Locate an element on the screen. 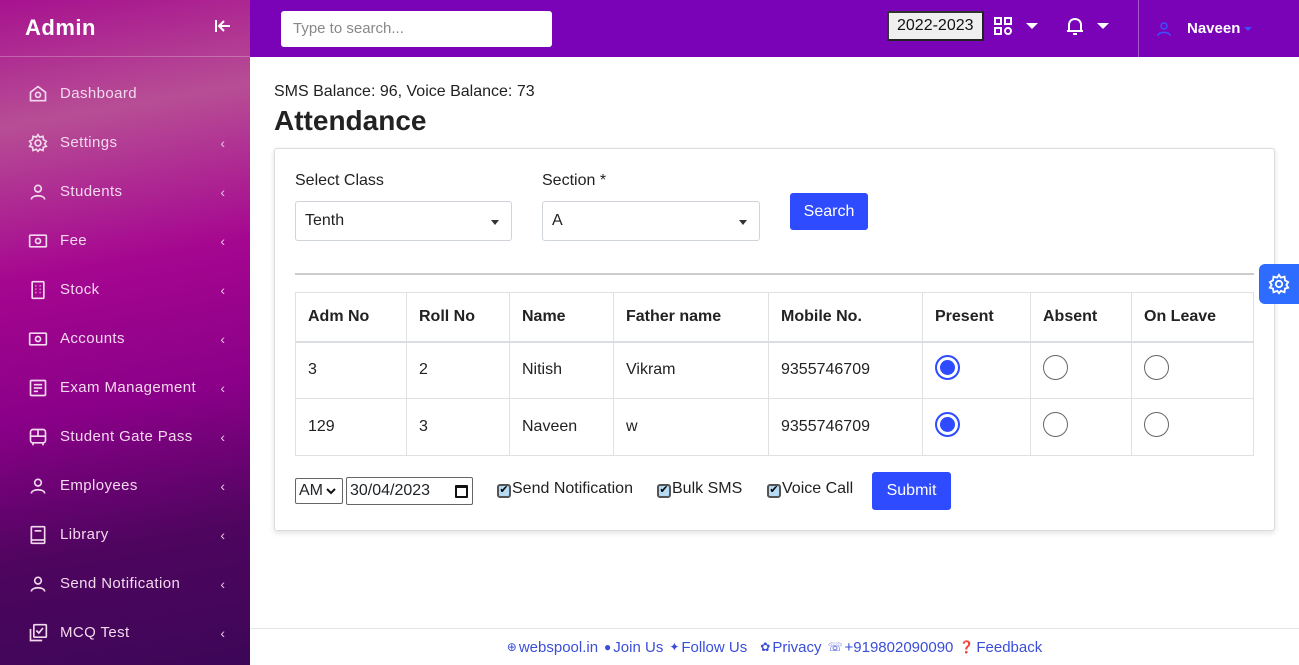 The height and width of the screenshot is (665, 1299). notifications-dropdown-caret-icon is located at coordinates (1103, 26).